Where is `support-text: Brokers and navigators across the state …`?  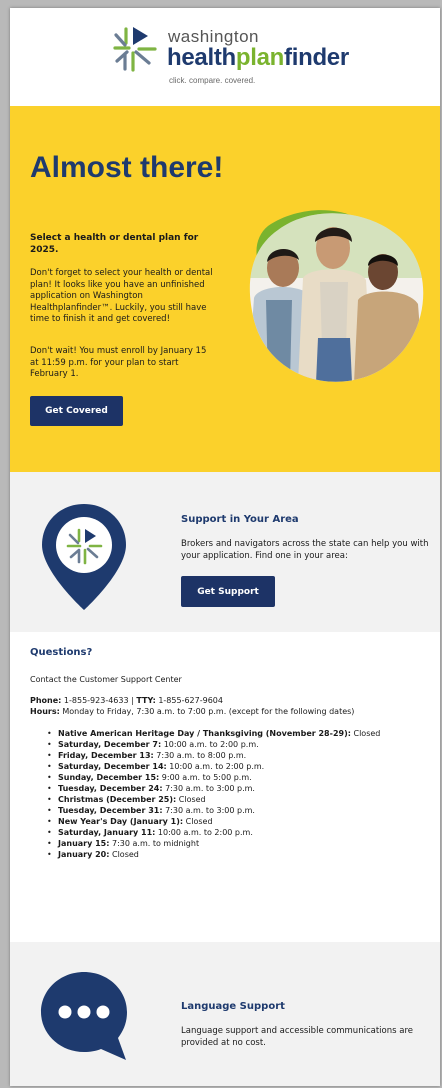 support-text: Brokers and navigators across the state … is located at coordinates (305, 550).